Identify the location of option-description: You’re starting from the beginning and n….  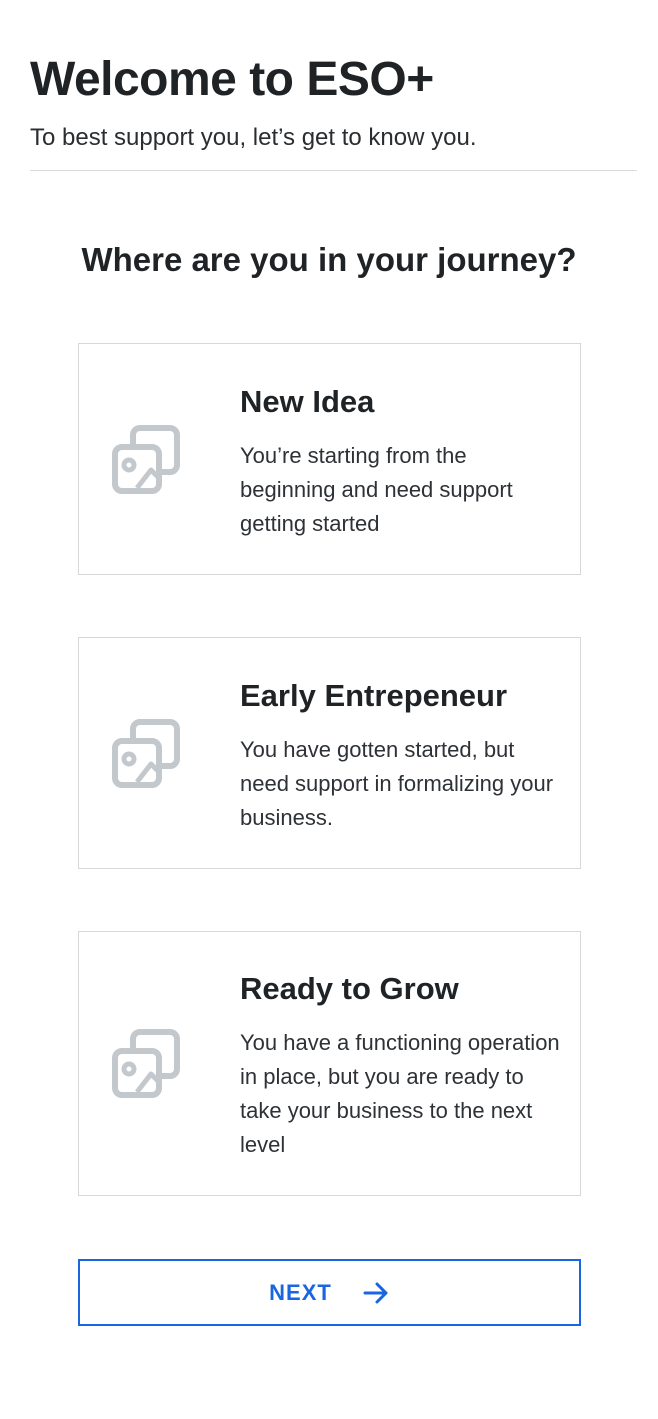
(376, 489).